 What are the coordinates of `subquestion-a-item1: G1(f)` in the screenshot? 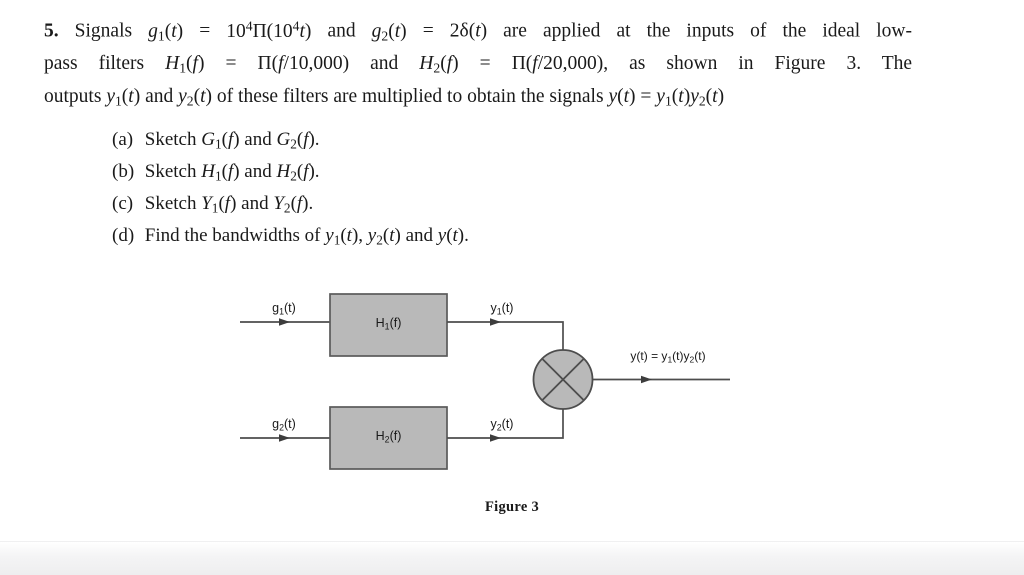 It's located at (220, 140).